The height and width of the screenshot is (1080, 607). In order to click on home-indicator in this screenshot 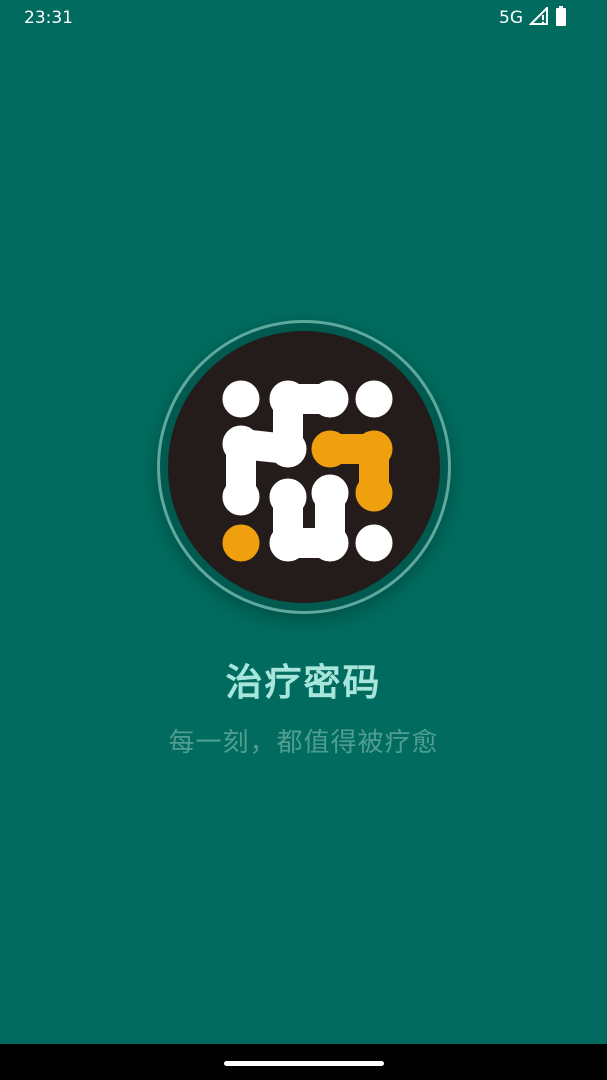, I will do `click(304, 1063)`.